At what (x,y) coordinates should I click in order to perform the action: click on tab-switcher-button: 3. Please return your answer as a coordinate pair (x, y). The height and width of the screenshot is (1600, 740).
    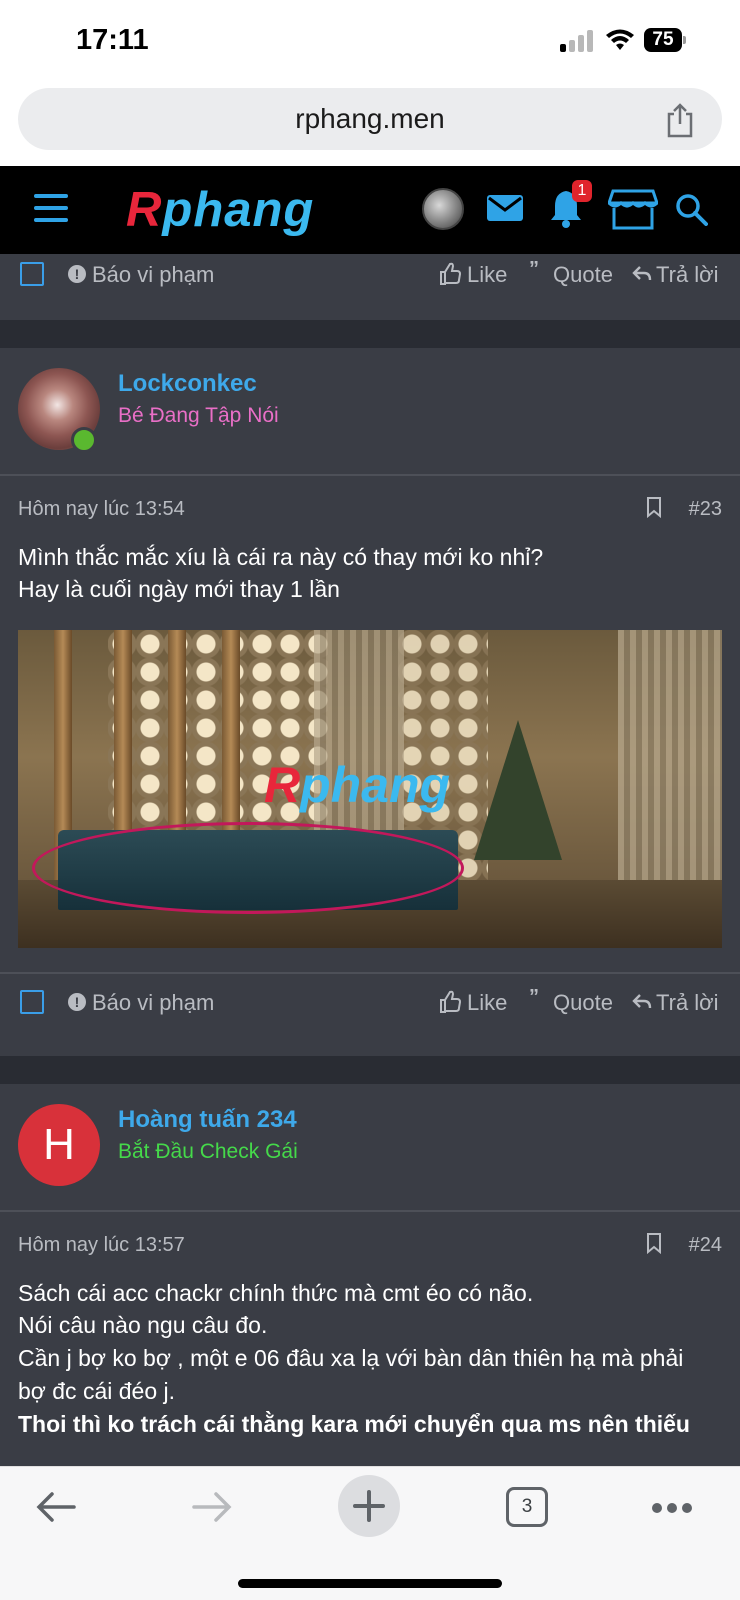
    Looking at the image, I should click on (527, 1507).